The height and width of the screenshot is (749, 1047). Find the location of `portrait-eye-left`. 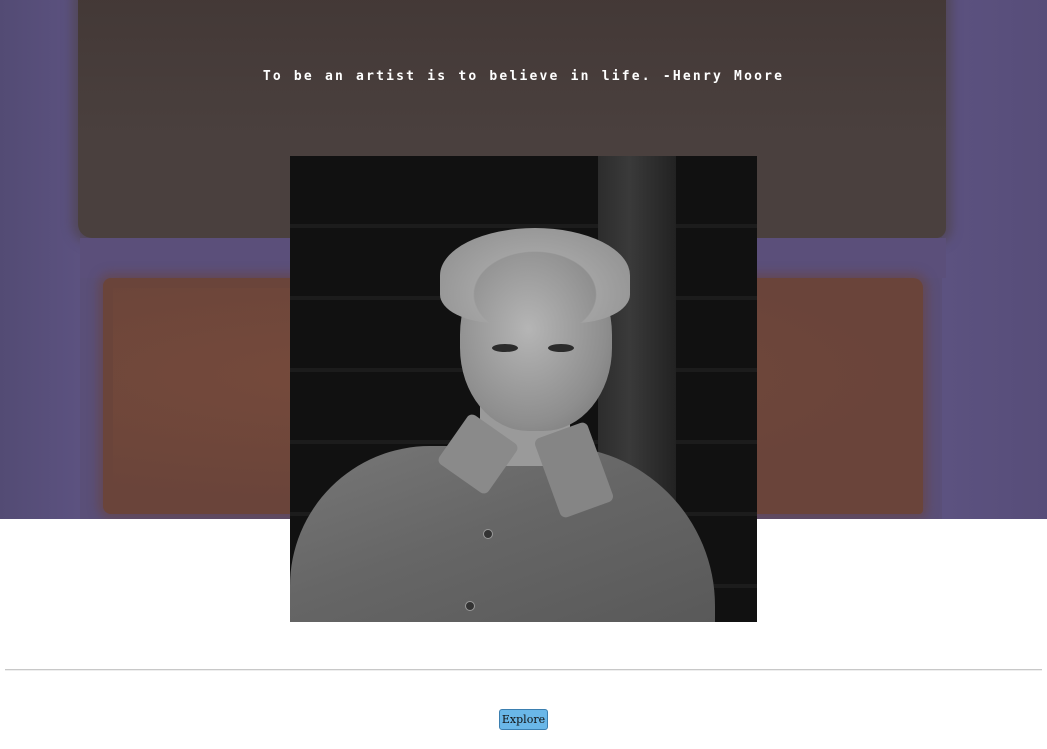

portrait-eye-left is located at coordinates (505, 348).